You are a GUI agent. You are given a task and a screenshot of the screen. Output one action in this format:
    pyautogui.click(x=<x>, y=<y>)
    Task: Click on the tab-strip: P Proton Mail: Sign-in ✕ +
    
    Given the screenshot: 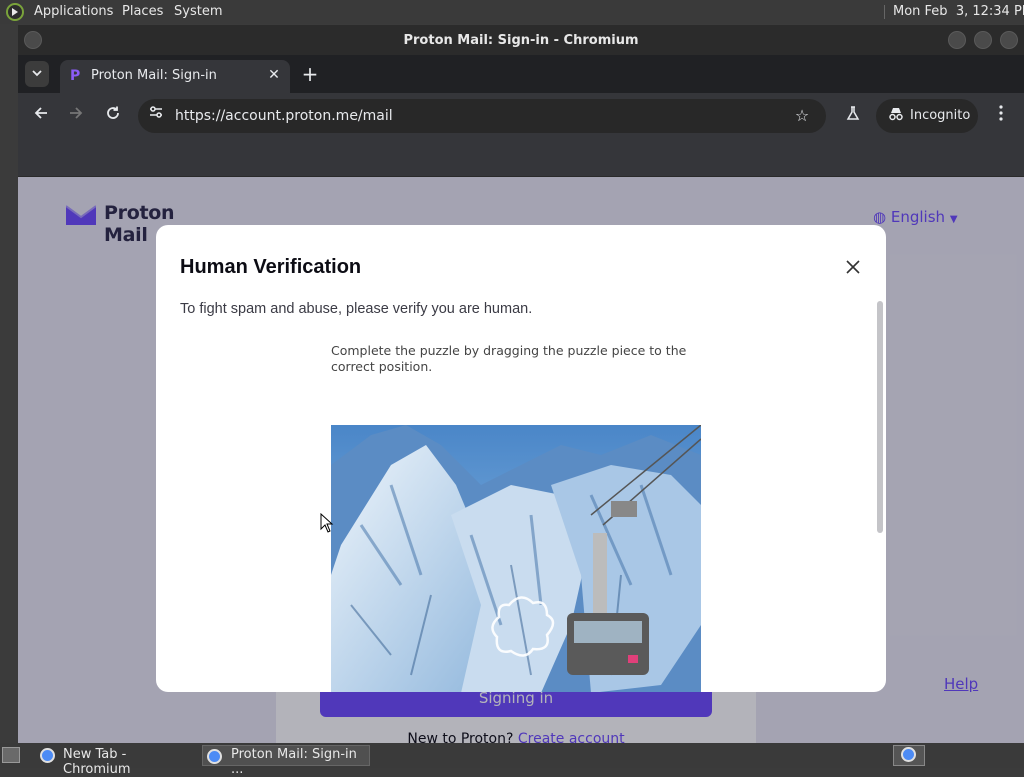 What is the action you would take?
    pyautogui.click(x=521, y=74)
    